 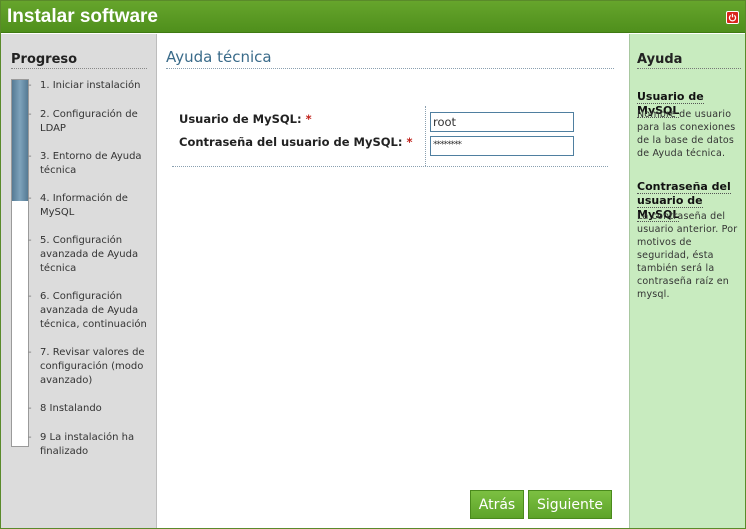 I want to click on page-title: Ayuda técnica, so click(x=390, y=58).